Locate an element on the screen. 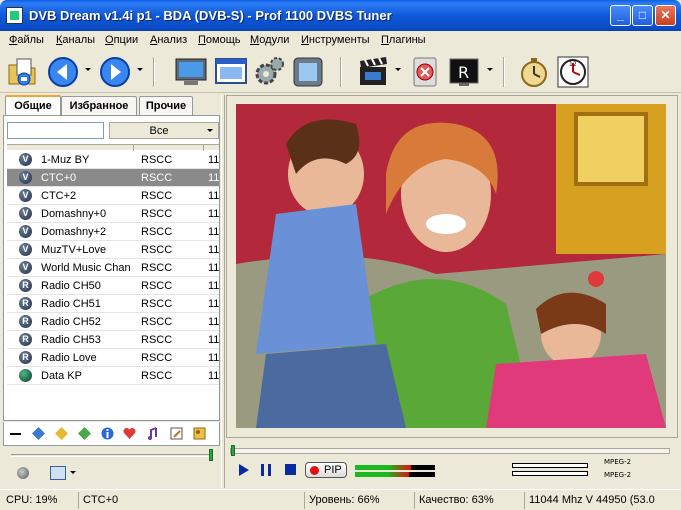  channel-name: Radio Love is located at coordinates (69, 358).